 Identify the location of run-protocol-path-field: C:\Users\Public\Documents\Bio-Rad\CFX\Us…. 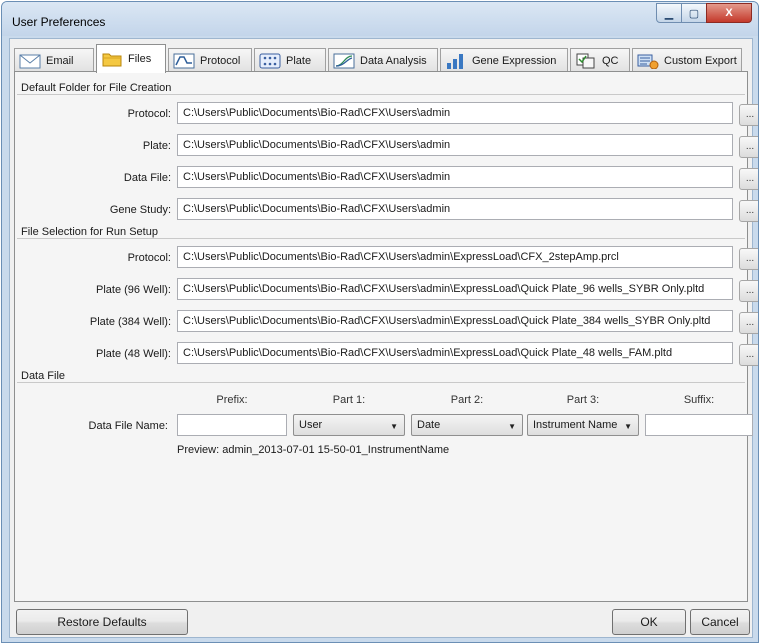
(455, 257).